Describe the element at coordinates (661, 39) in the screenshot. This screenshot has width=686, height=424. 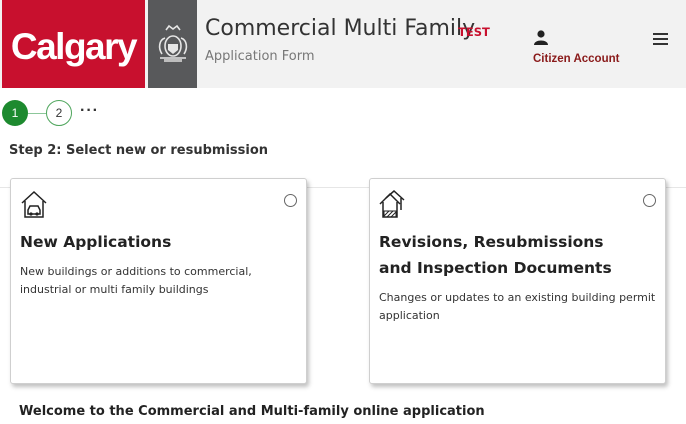
I see `hamburger-menu-icon` at that location.